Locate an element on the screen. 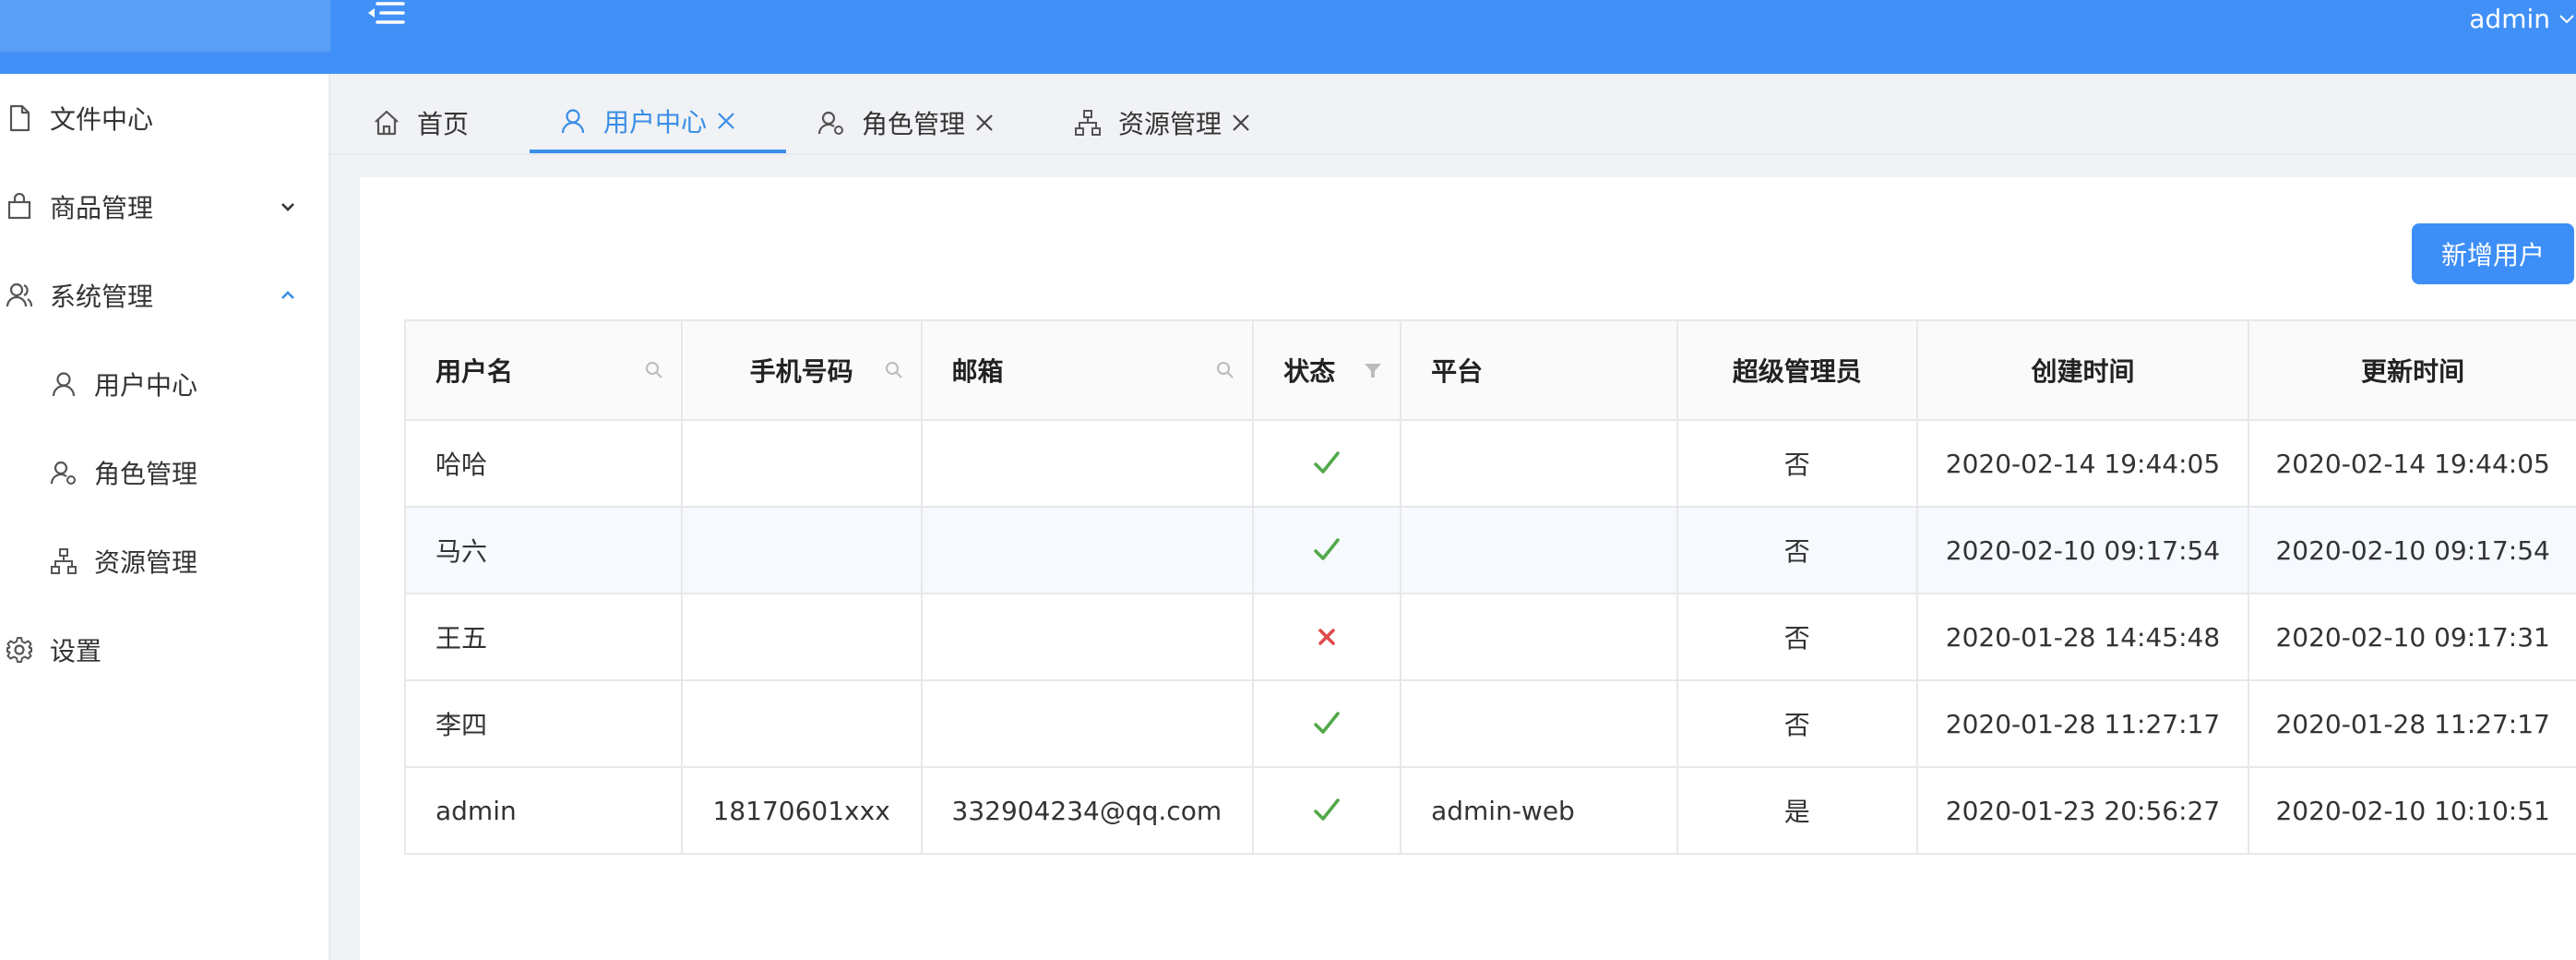  cell-phone: 18170601xxx is located at coordinates (803, 810).